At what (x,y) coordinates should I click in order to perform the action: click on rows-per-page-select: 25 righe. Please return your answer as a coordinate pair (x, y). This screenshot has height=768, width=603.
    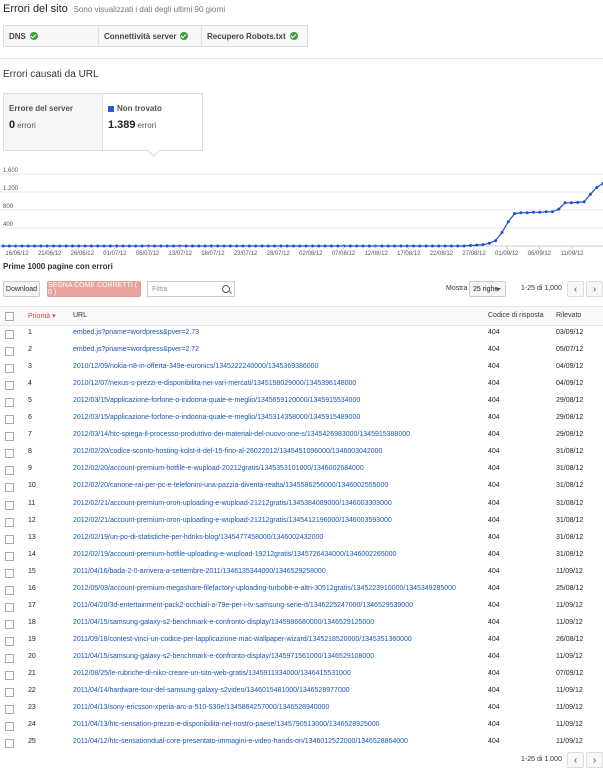
    Looking at the image, I should click on (487, 289).